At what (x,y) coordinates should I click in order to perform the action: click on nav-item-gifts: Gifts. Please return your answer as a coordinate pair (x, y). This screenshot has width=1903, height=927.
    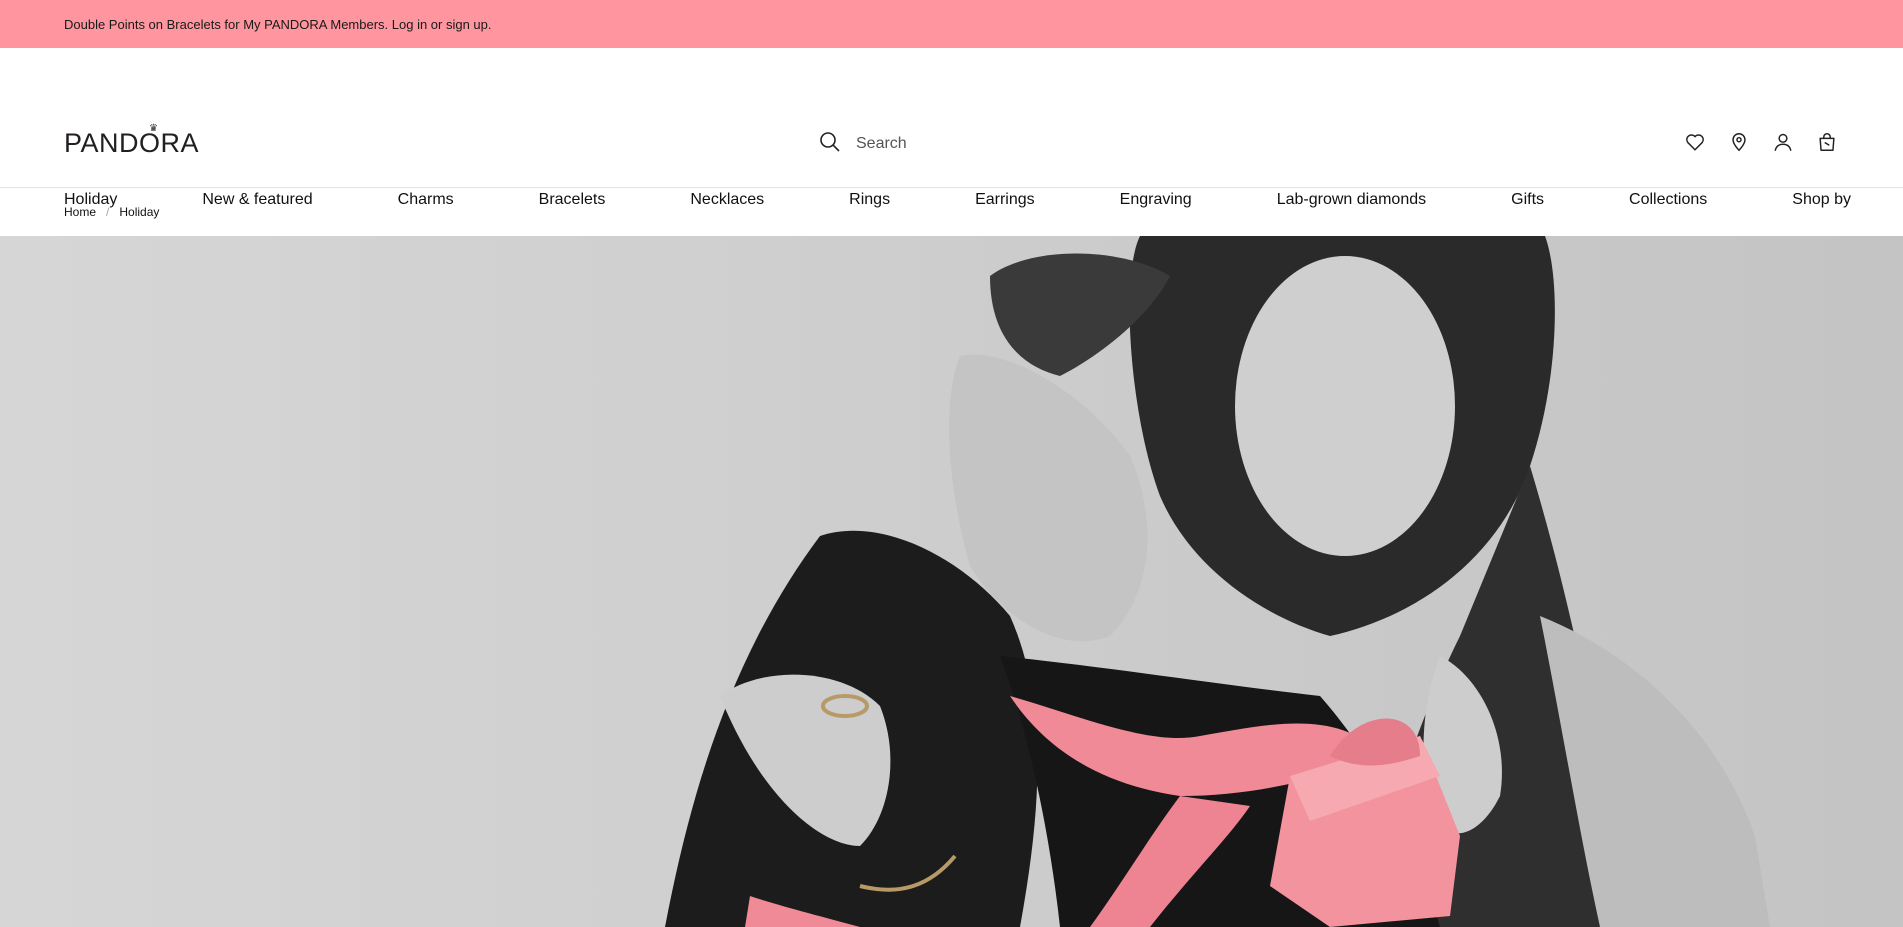
    Looking at the image, I should click on (1527, 200).